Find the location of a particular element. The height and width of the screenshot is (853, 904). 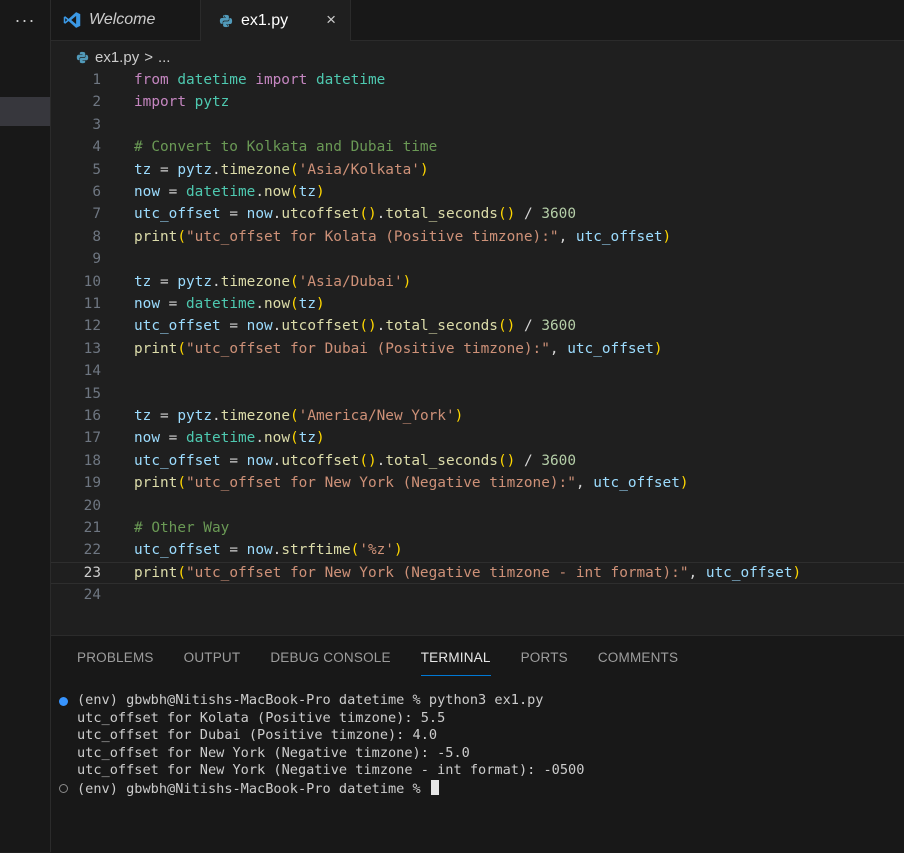

line-number: 1 is located at coordinates (96, 80).